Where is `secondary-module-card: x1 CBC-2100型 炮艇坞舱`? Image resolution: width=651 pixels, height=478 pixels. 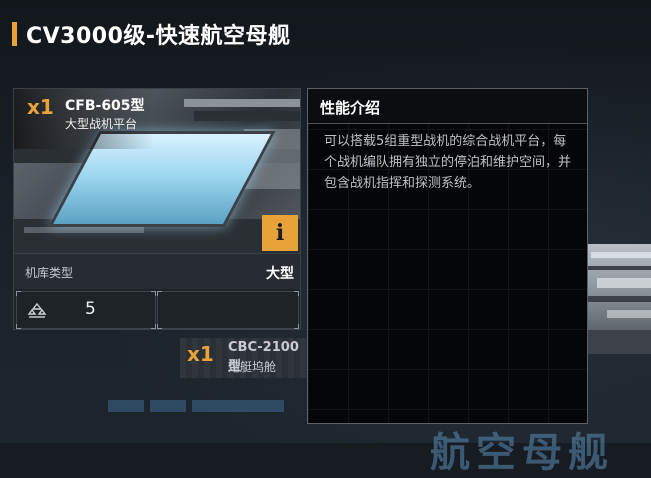
secondary-module-card: x1 CBC-2100型 炮艇坞舱 is located at coordinates (245, 358).